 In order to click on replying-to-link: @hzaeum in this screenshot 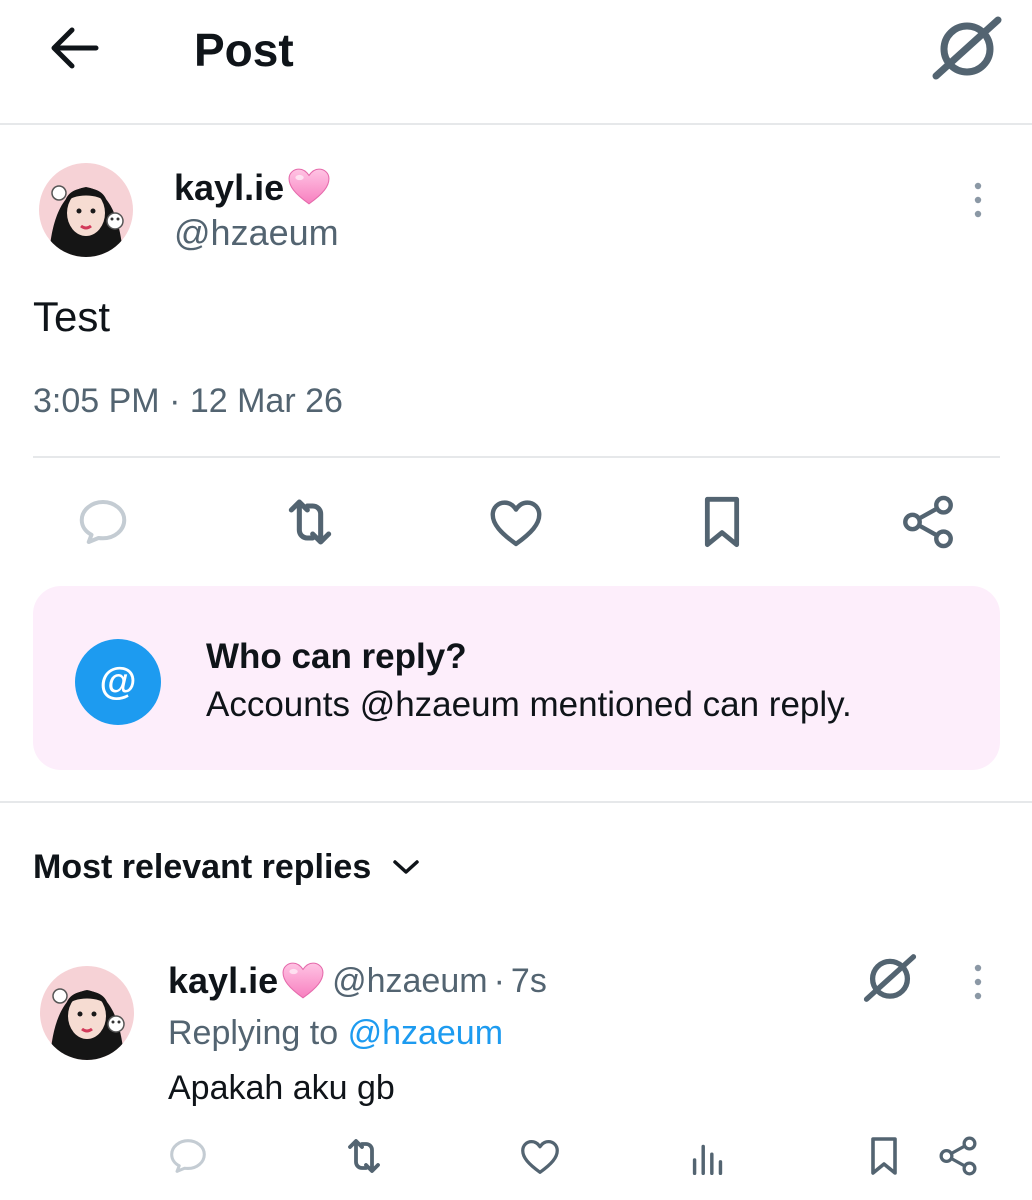, I will do `click(425, 1033)`.